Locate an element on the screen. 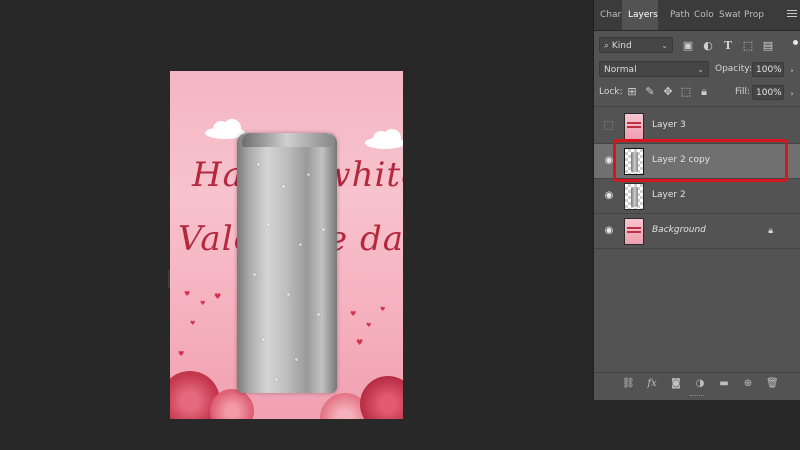 The height and width of the screenshot is (450, 800). panel-menu-icon is located at coordinates (792, 15).